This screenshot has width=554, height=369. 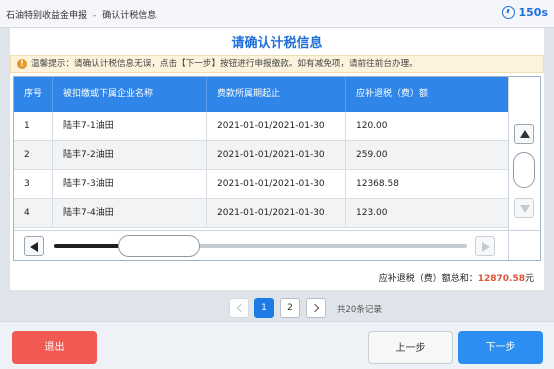 I want to click on horizontal-scrollbar, so click(x=261, y=245).